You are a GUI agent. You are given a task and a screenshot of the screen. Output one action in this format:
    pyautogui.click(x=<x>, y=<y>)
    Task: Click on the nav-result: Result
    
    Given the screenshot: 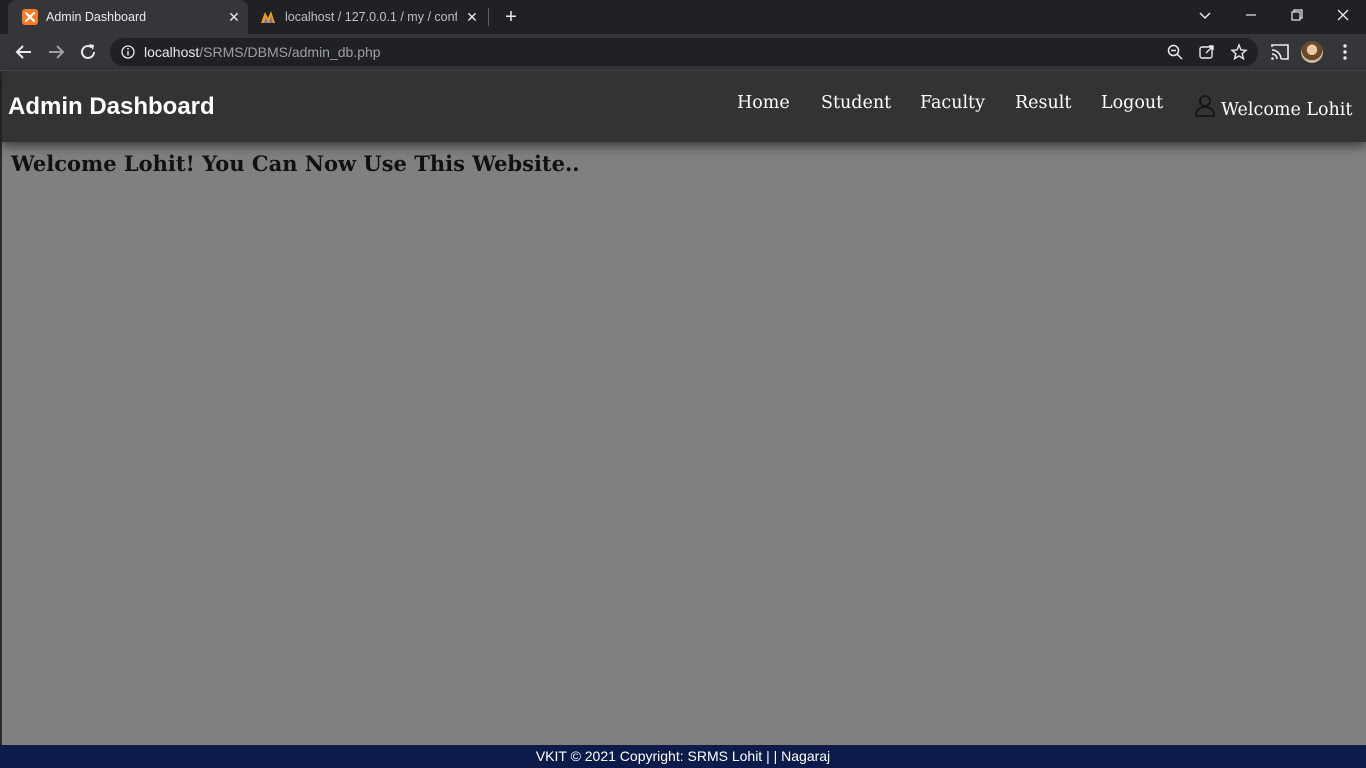 What is the action you would take?
    pyautogui.click(x=1043, y=103)
    